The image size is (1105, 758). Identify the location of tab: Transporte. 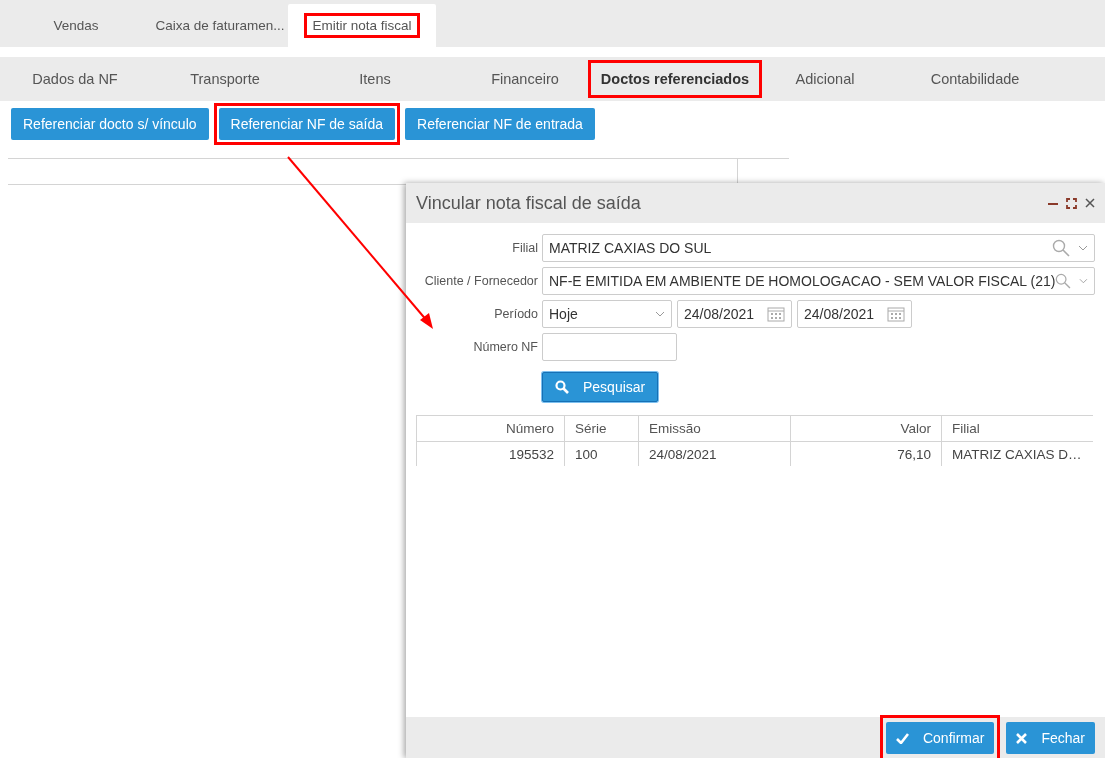
(225, 79).